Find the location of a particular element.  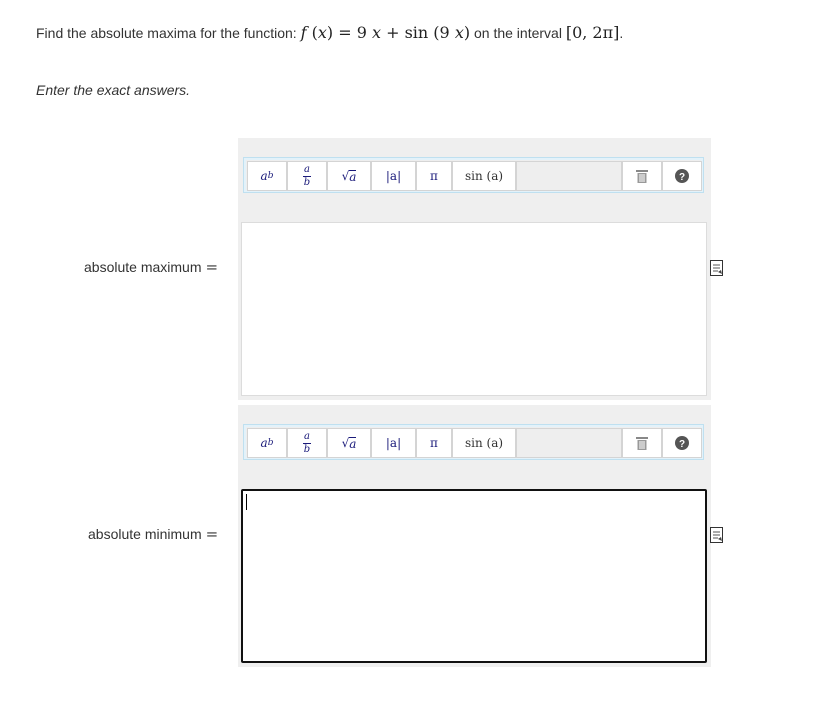

answer-input-minimum is located at coordinates (474, 576).